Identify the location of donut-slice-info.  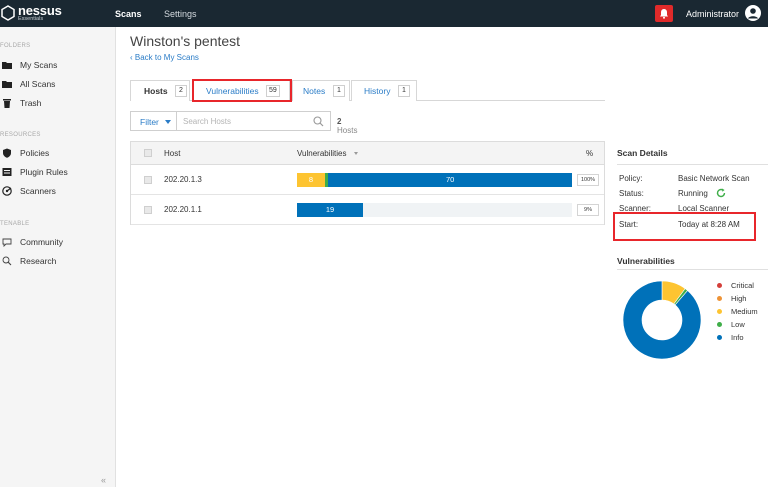
(662, 320).